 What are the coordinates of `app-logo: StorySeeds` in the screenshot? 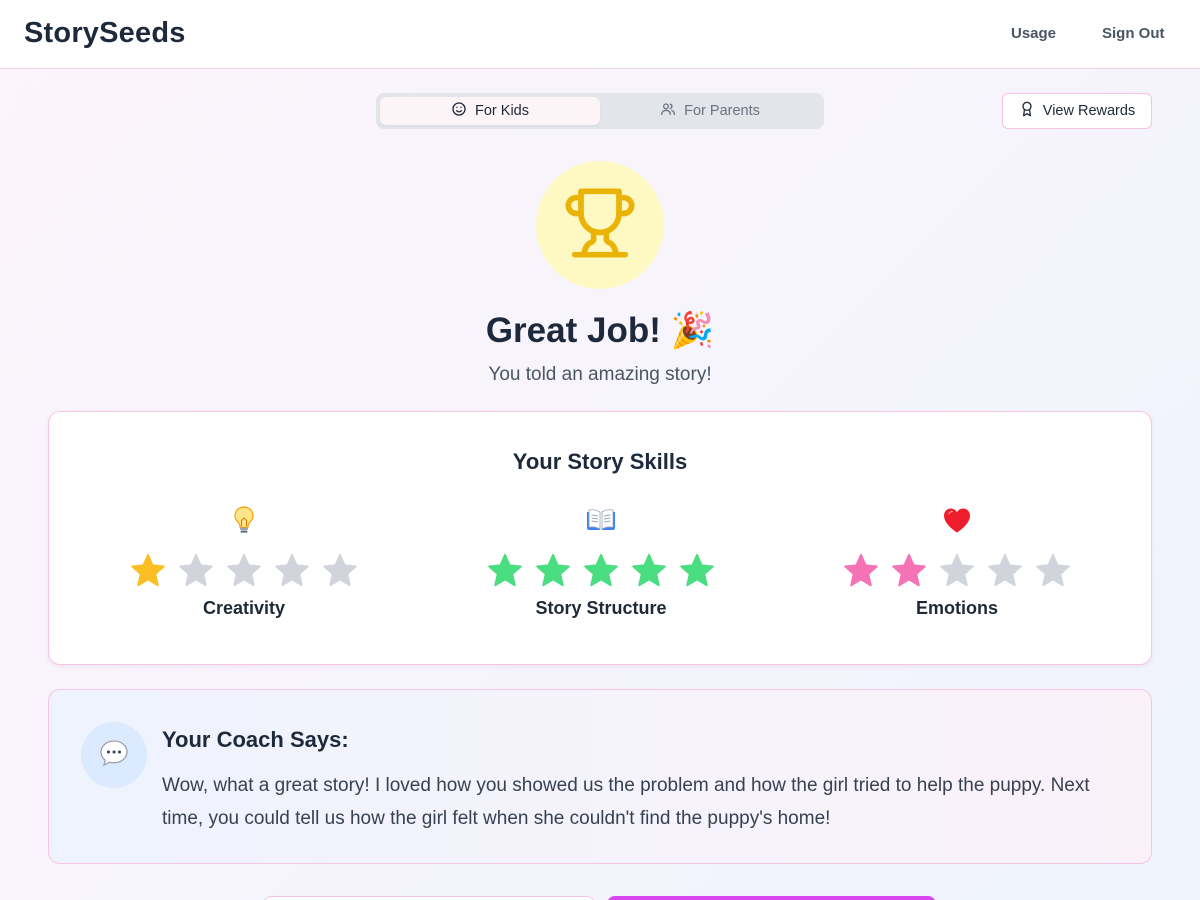 It's located at (105, 33).